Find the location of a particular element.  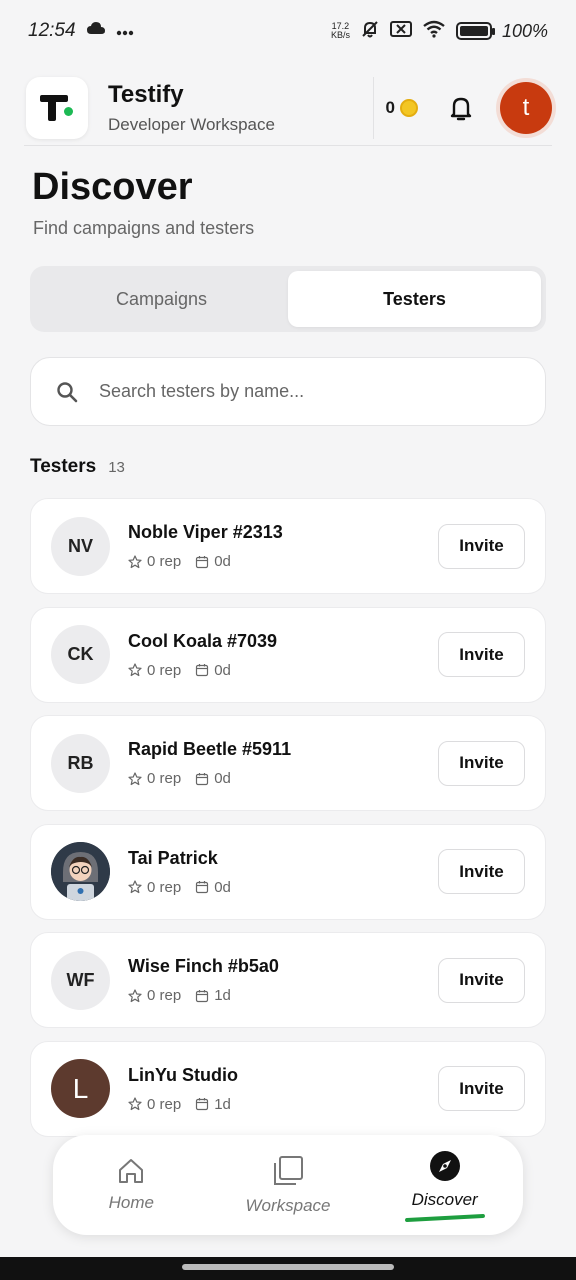

section-title: Testers is located at coordinates (63, 466).